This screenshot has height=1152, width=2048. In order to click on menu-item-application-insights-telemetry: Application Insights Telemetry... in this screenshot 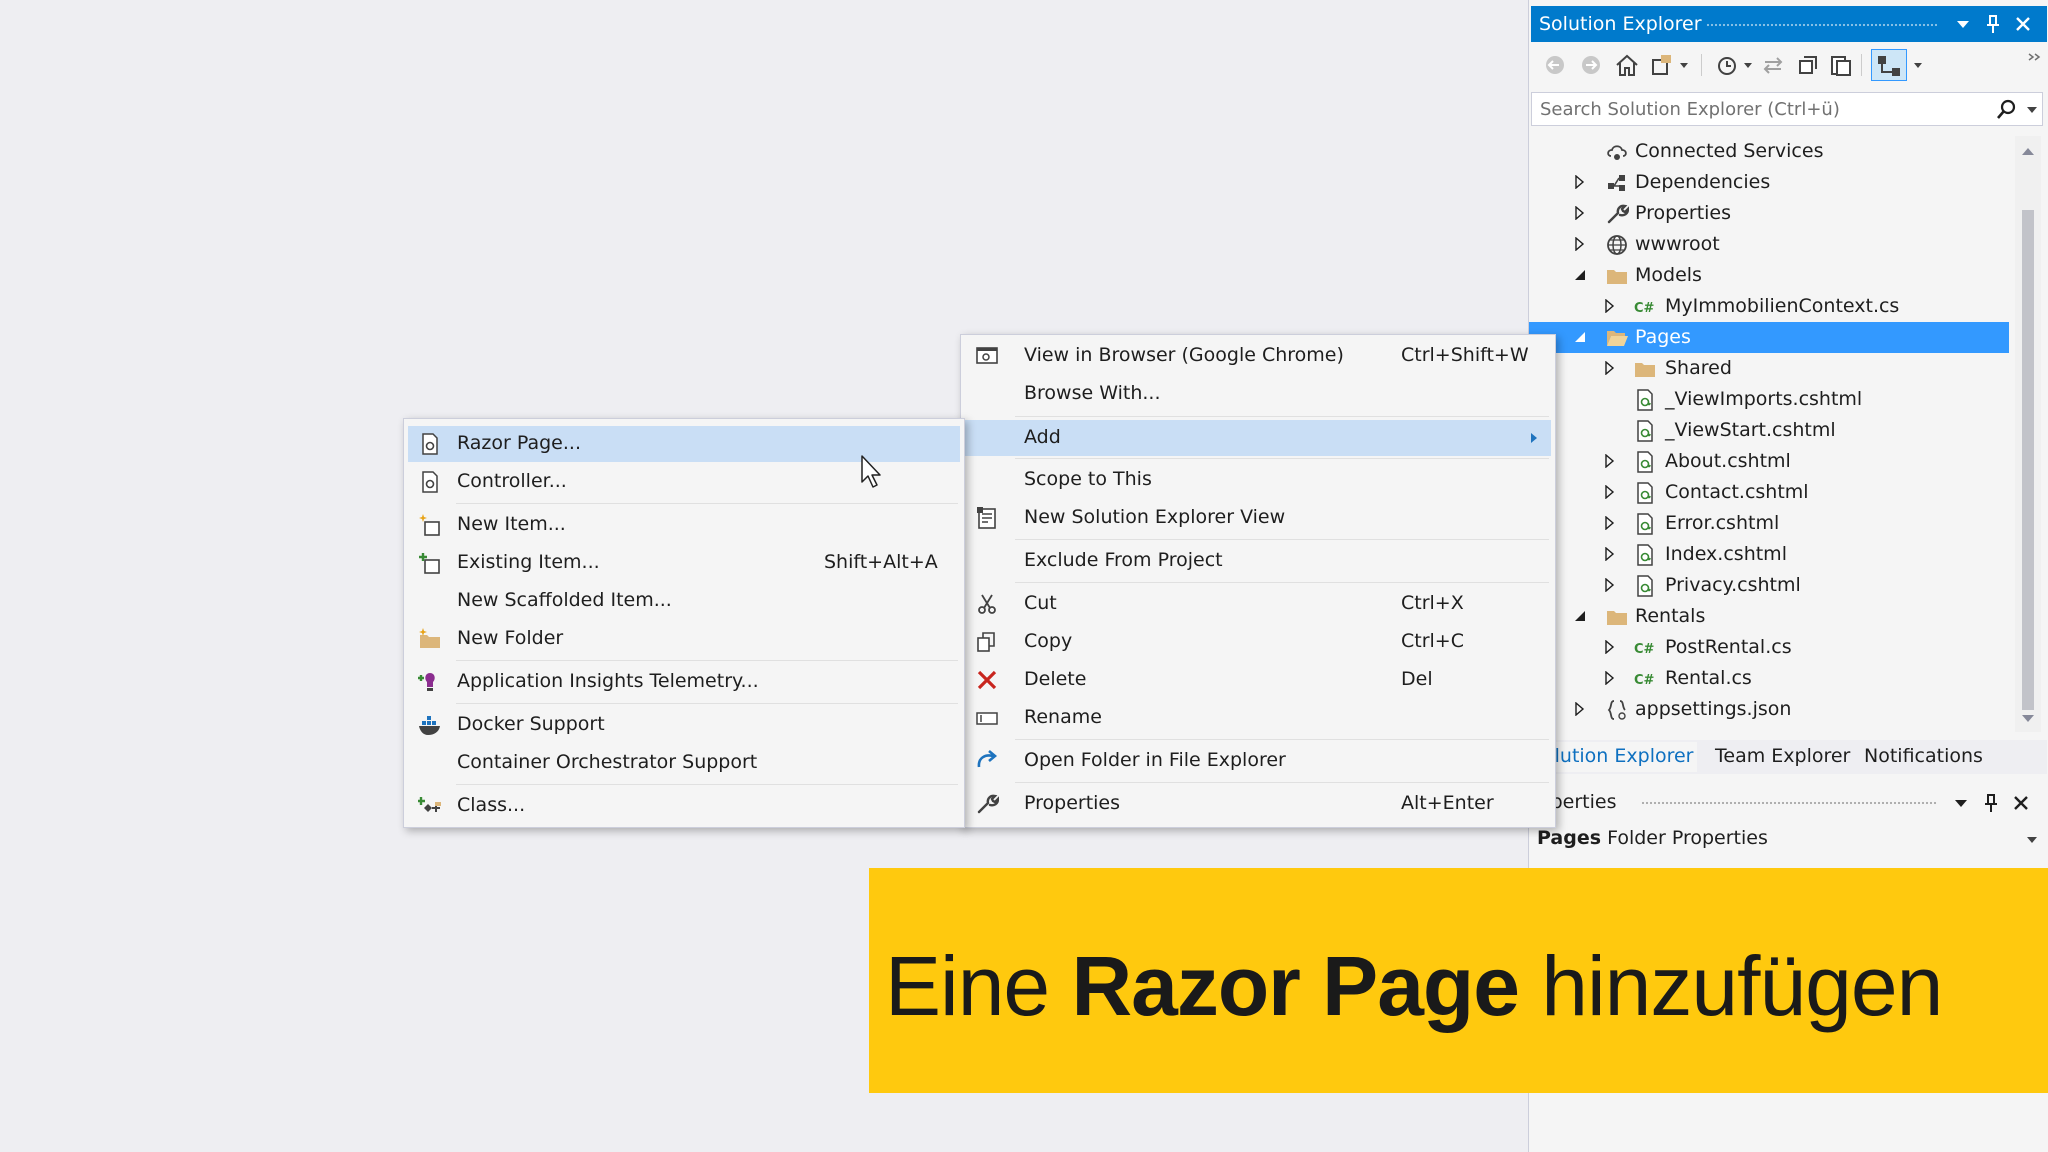, I will do `click(684, 682)`.